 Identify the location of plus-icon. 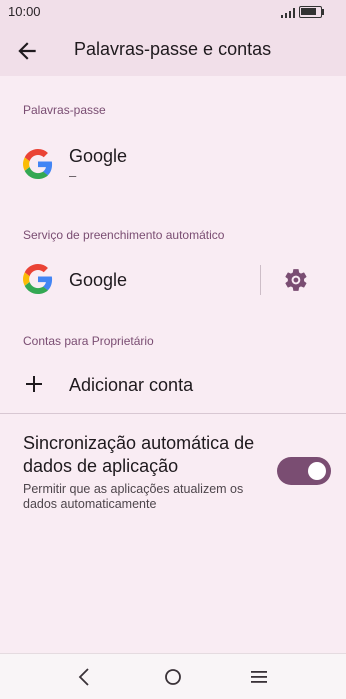
(34, 384).